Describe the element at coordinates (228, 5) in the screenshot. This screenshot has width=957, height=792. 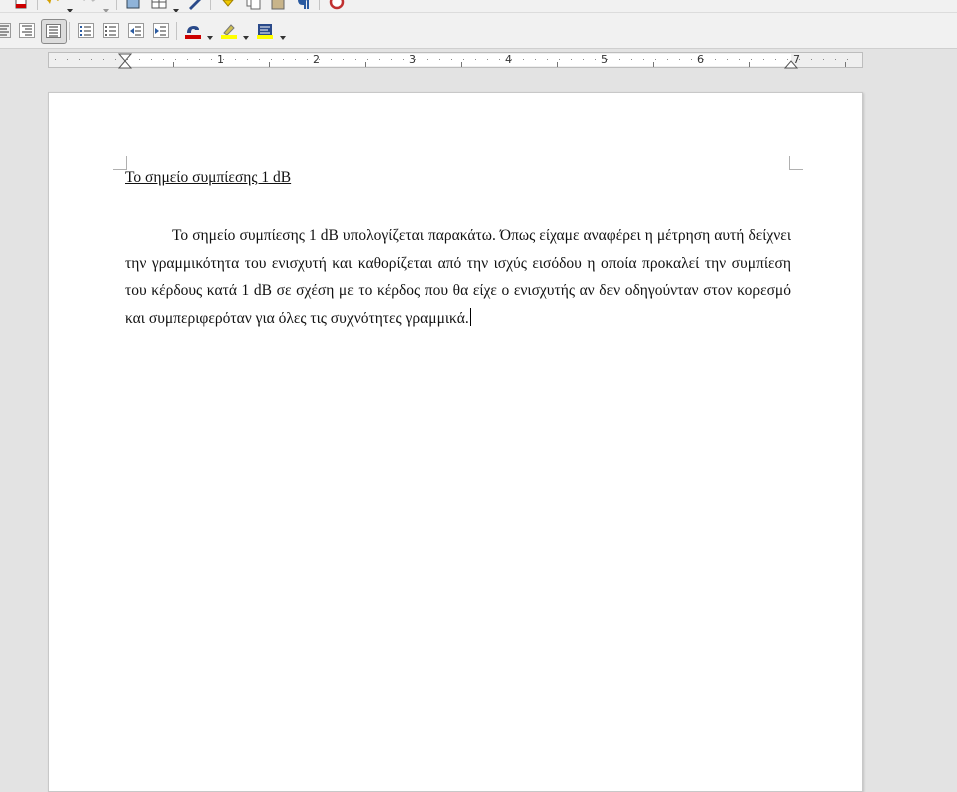
I see `highlight-icon` at that location.